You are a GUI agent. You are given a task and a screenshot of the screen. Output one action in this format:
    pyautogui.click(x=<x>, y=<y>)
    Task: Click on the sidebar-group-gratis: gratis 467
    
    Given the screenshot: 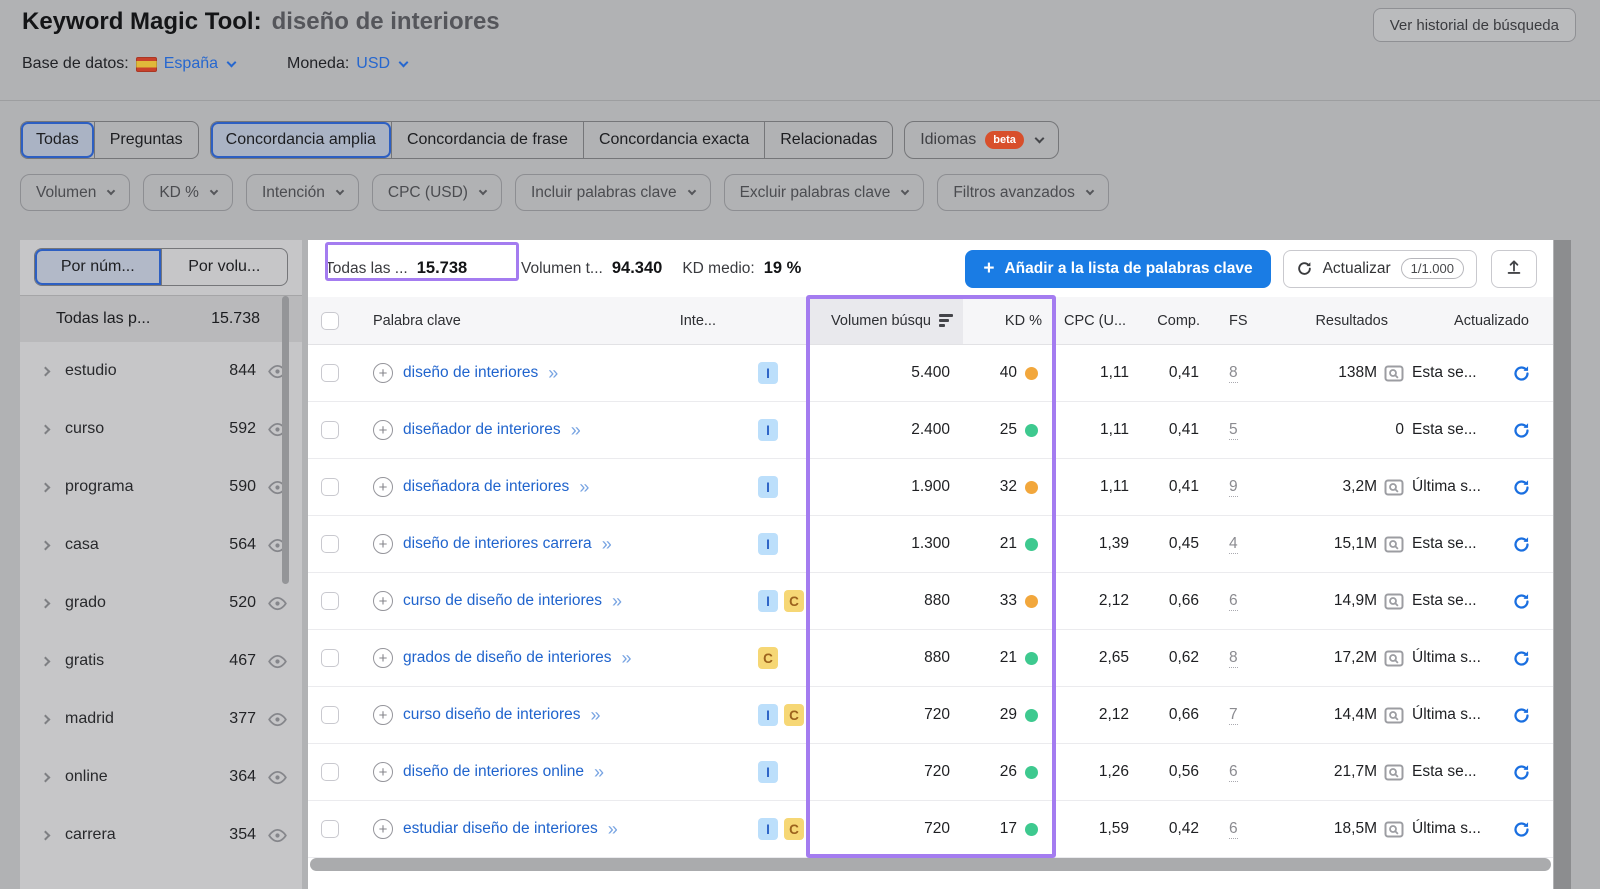 What is the action you would take?
    pyautogui.click(x=161, y=661)
    